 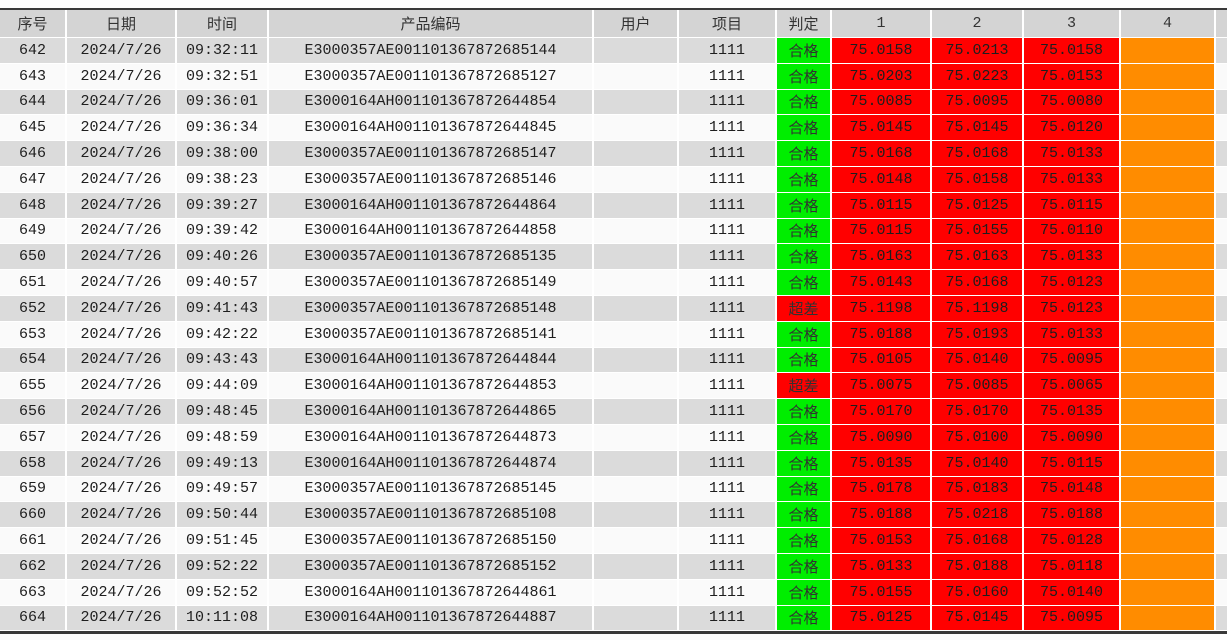 I want to click on cell-time: 09:40:57, so click(x=222, y=282).